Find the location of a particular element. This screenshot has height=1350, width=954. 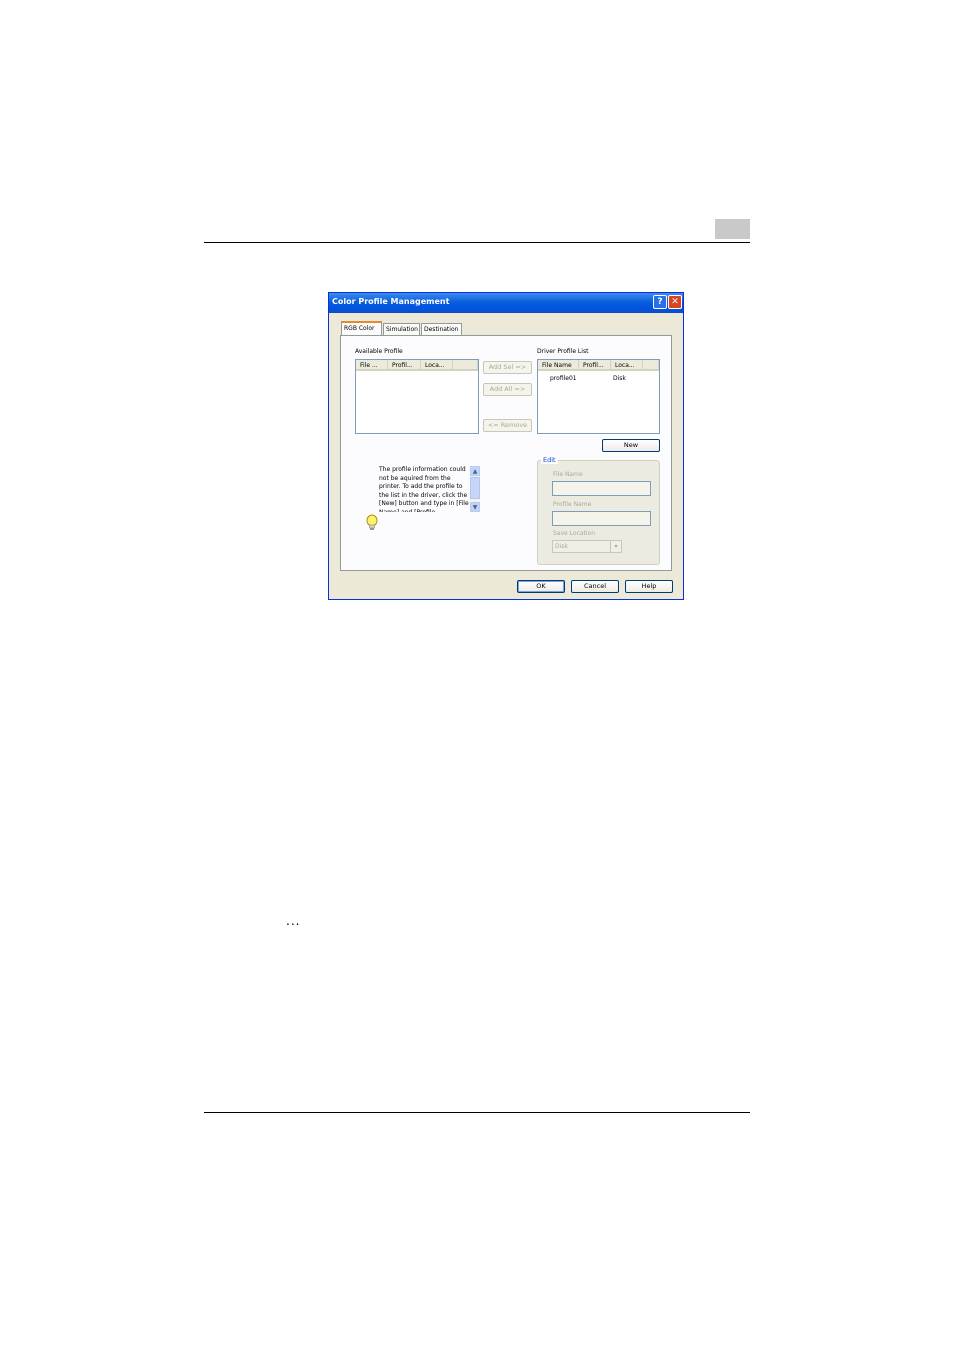

chevron-down-icon: ▾ is located at coordinates (615, 547).